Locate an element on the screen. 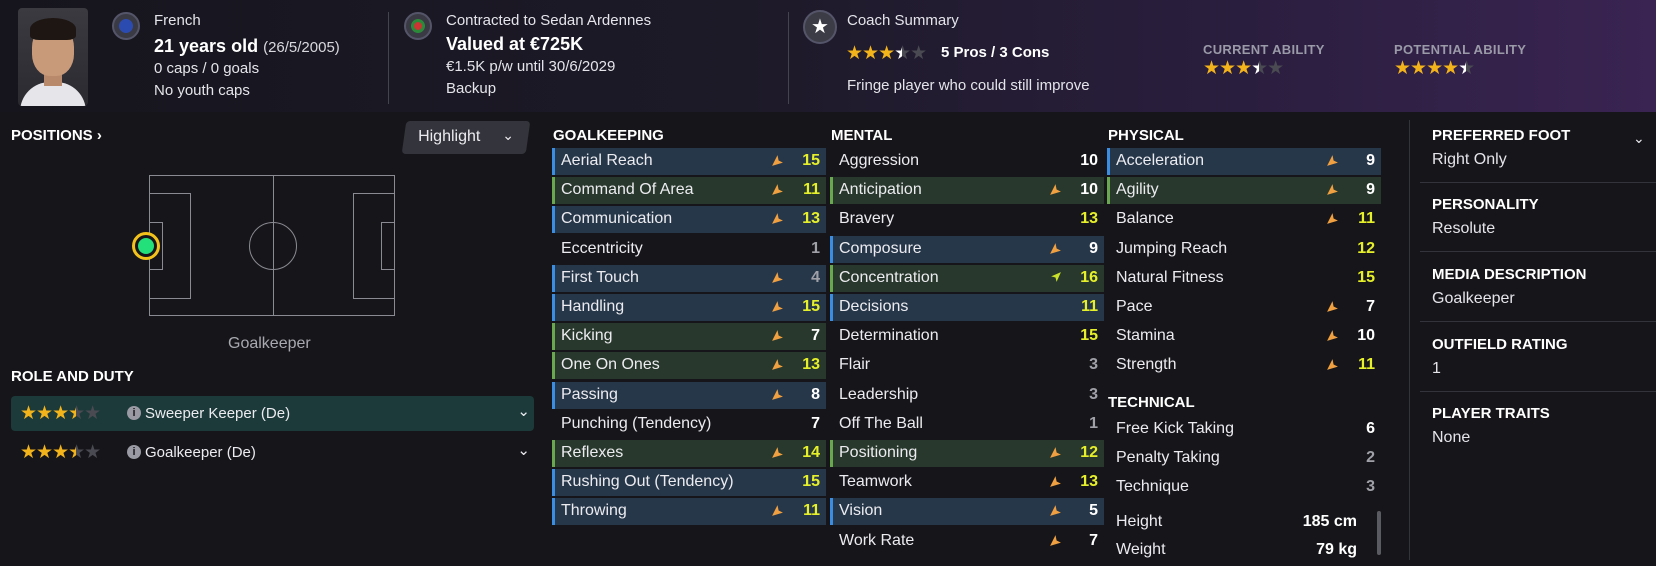  attribute-name: Flair is located at coordinates (855, 365).